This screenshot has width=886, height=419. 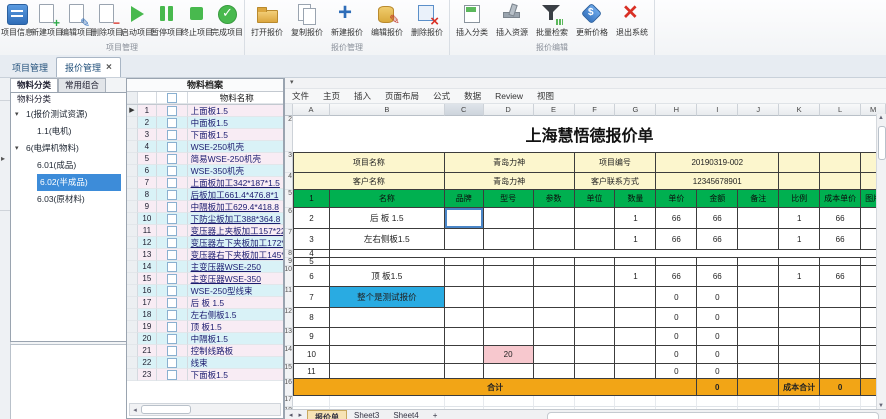 I want to click on sheet-cell: 1, so click(x=800, y=218).